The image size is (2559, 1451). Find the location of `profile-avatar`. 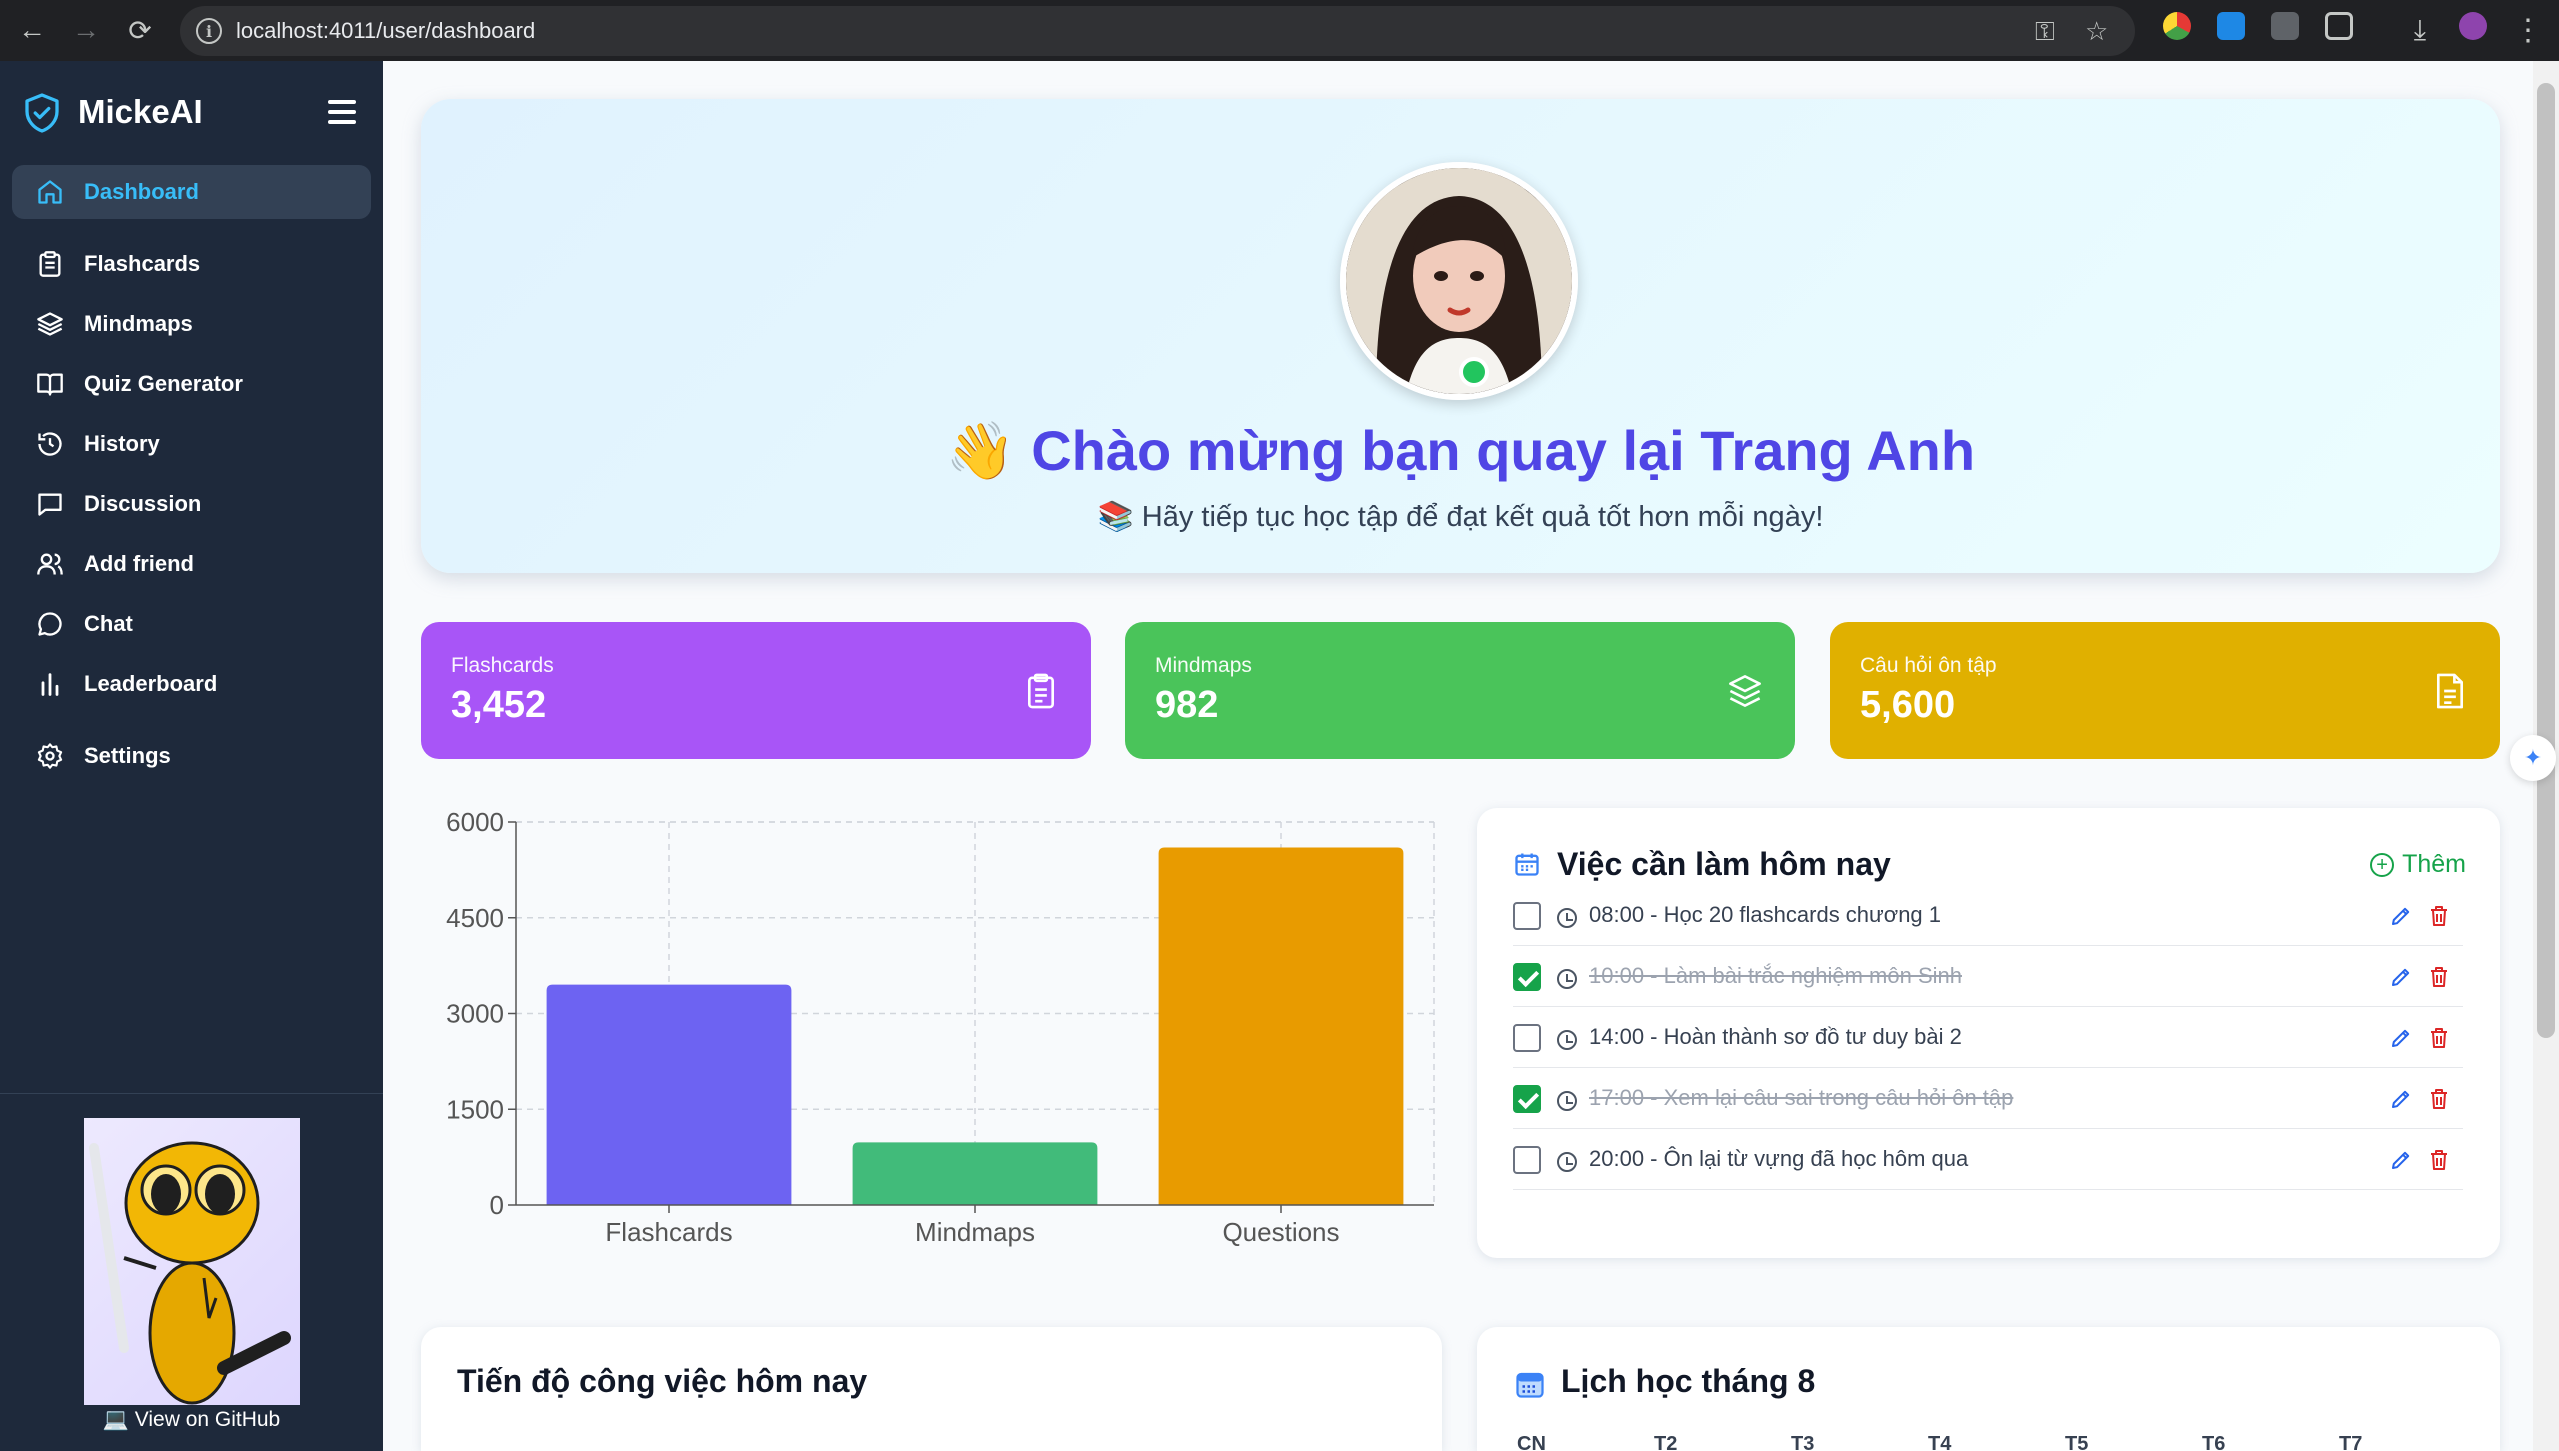

profile-avatar is located at coordinates (2473, 26).